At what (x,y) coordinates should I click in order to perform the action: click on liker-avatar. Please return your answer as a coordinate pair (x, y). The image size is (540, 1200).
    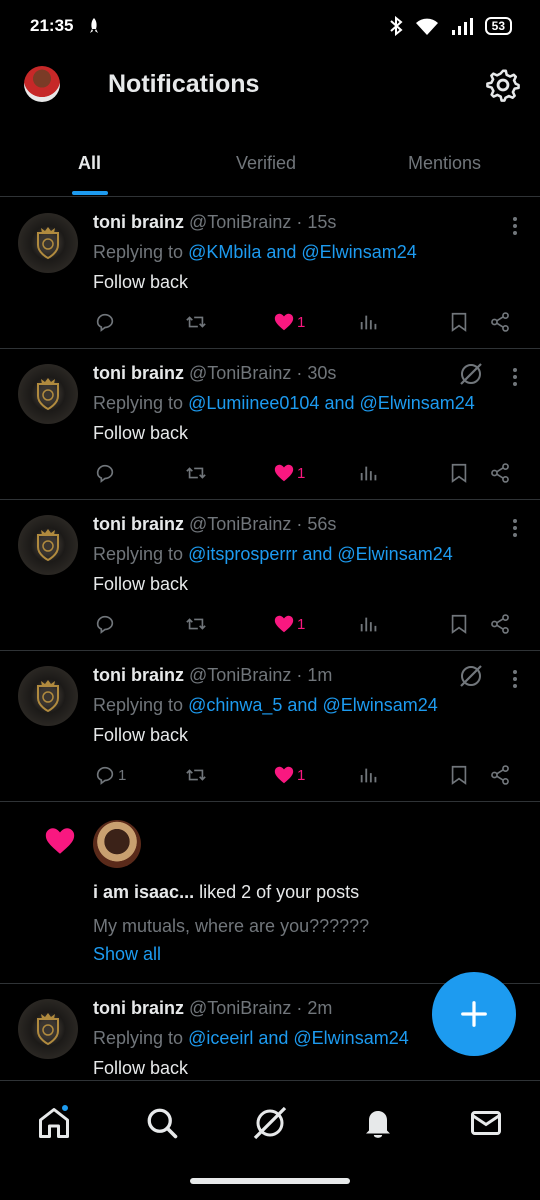
    Looking at the image, I should click on (117, 844).